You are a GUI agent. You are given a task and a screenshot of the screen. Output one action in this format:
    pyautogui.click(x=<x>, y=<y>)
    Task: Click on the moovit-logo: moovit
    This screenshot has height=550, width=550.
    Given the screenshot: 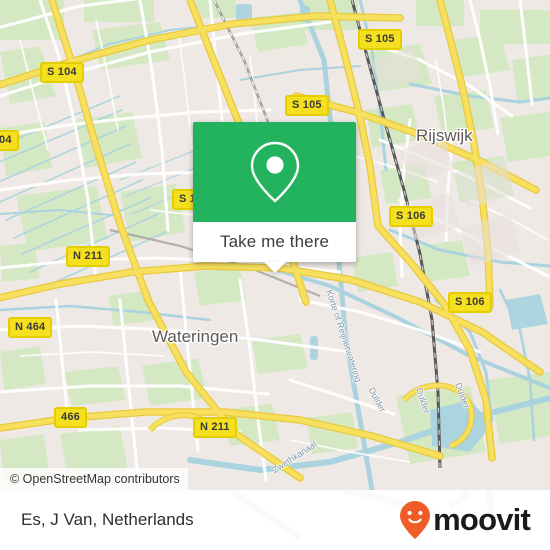 What is the action you would take?
    pyautogui.click(x=465, y=520)
    